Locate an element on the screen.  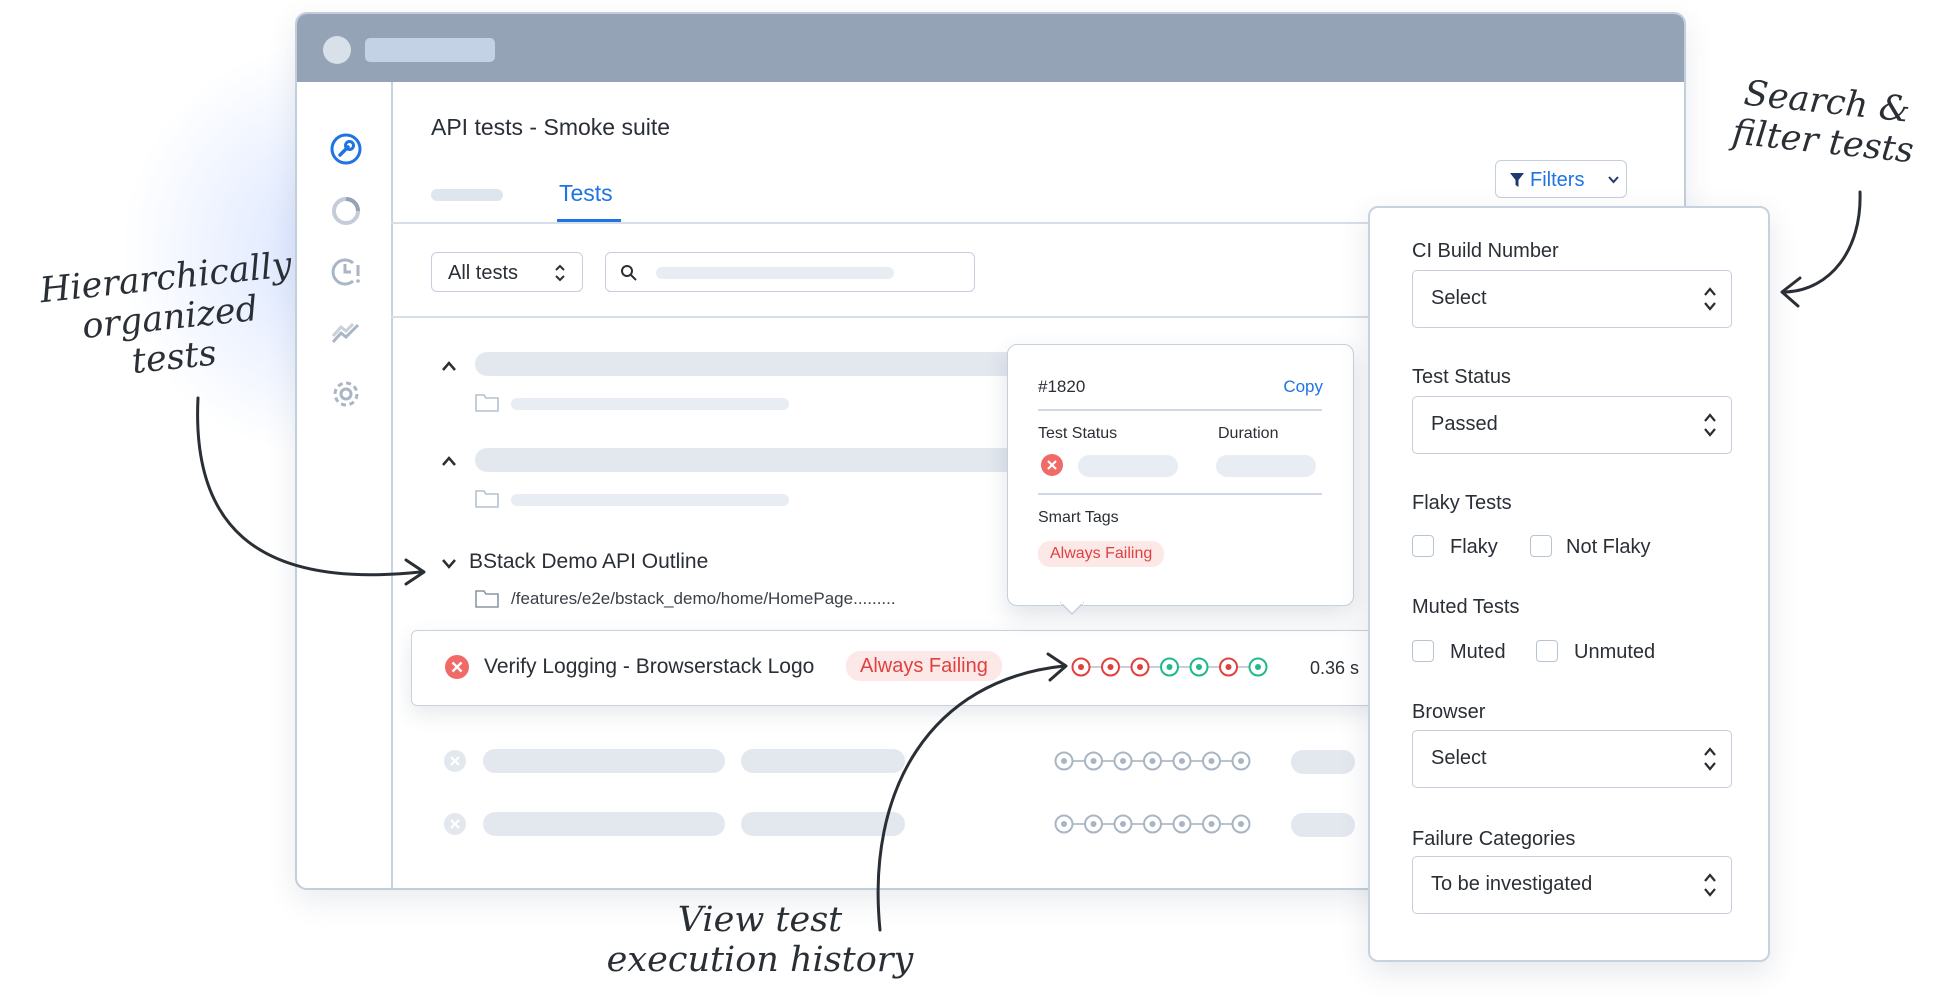
tab-placeholder is located at coordinates (467, 195).